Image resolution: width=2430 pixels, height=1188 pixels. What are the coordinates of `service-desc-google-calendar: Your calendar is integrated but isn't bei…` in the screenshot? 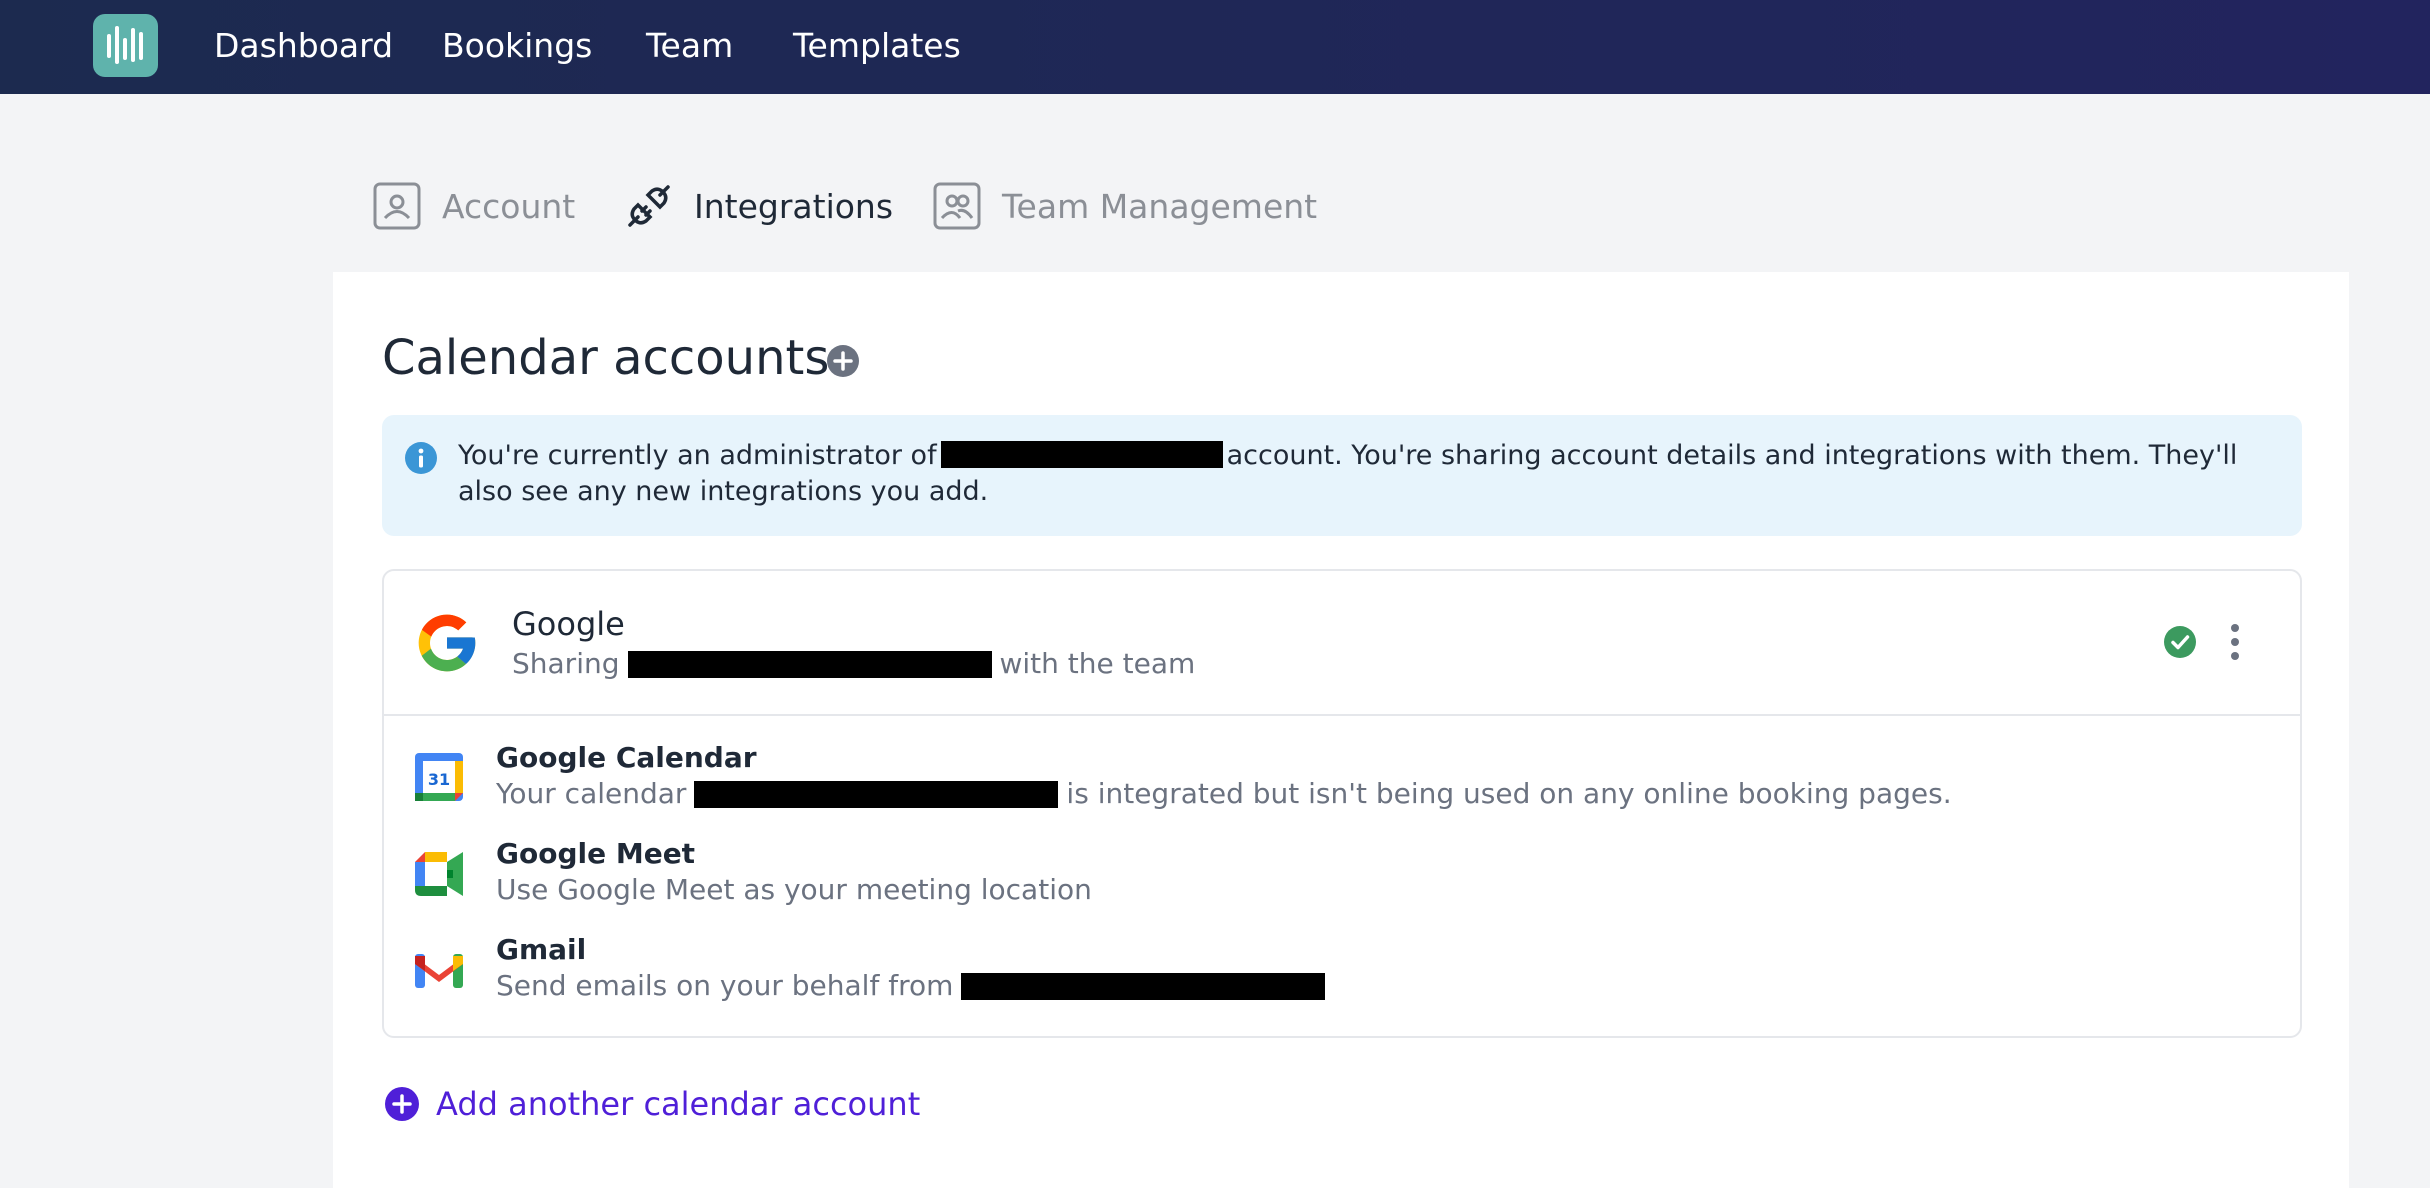 It's located at (1224, 794).